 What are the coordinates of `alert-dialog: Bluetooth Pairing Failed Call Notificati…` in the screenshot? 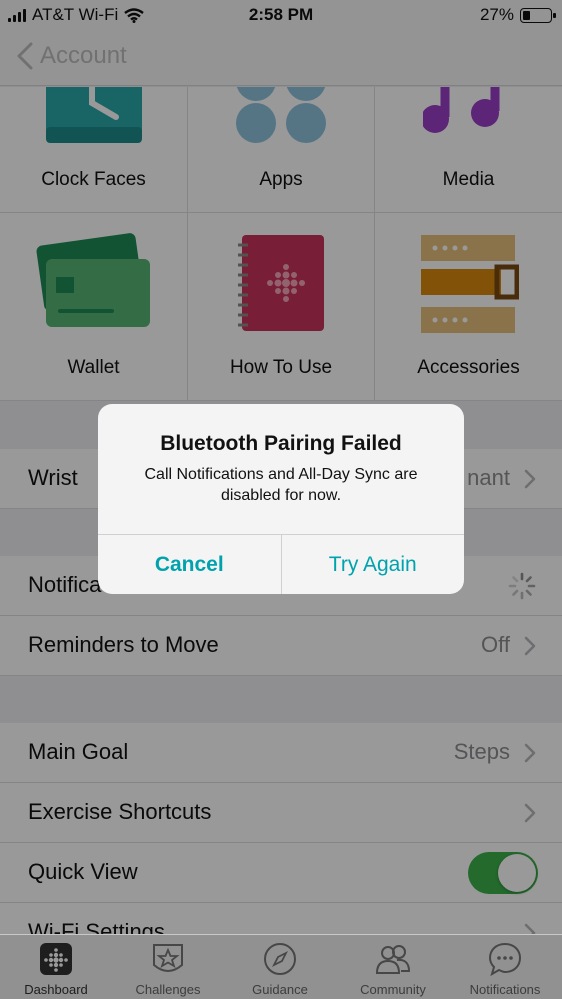 It's located at (281, 499).